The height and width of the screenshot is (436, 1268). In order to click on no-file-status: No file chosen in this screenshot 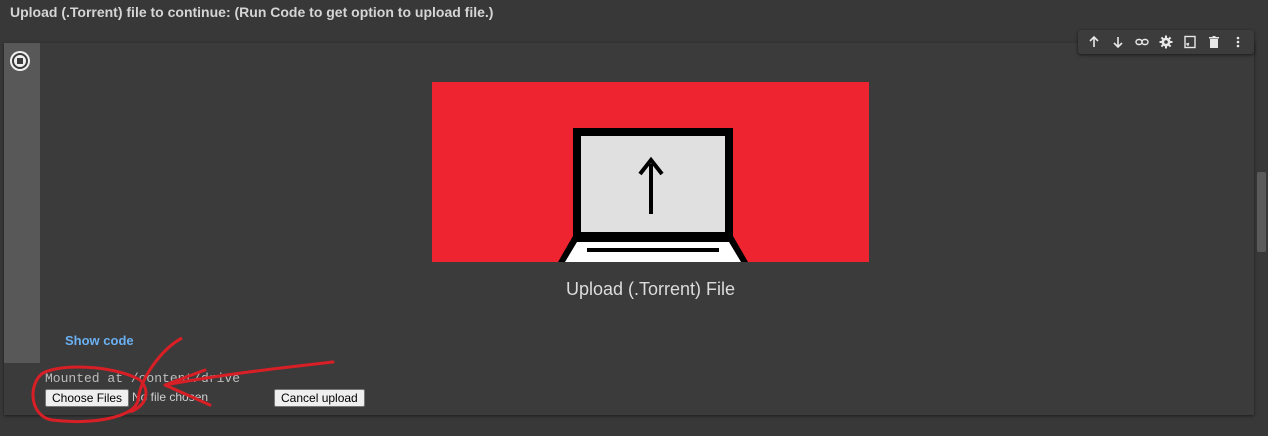, I will do `click(170, 397)`.